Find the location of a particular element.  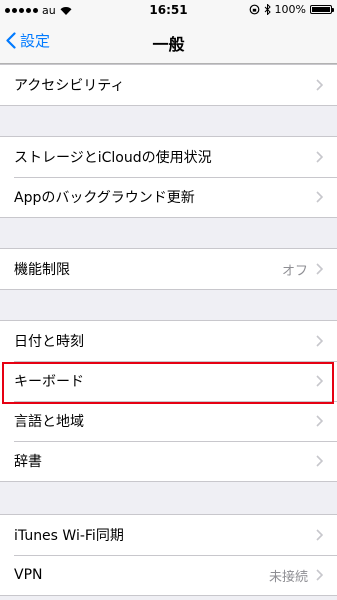

row-label: 辞書 is located at coordinates (28, 462).